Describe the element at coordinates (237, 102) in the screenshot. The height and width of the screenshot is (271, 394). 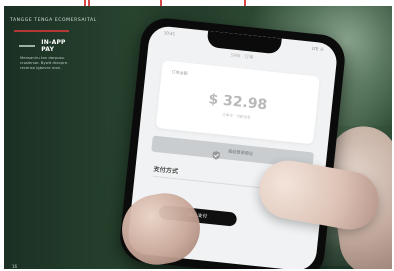
I see `order-amount-card: 订单金额 $ 32.98 订单号 · 付款信息` at that location.